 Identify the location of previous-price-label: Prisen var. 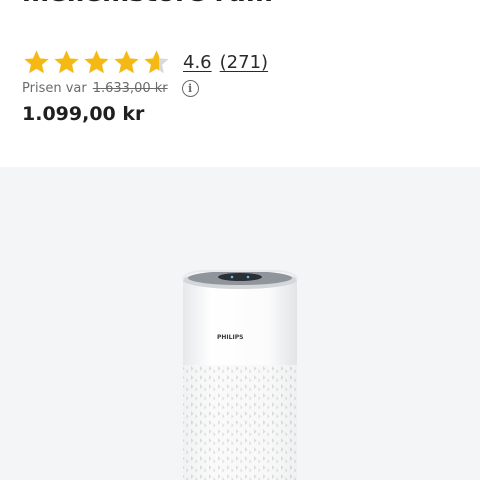
(54, 88).